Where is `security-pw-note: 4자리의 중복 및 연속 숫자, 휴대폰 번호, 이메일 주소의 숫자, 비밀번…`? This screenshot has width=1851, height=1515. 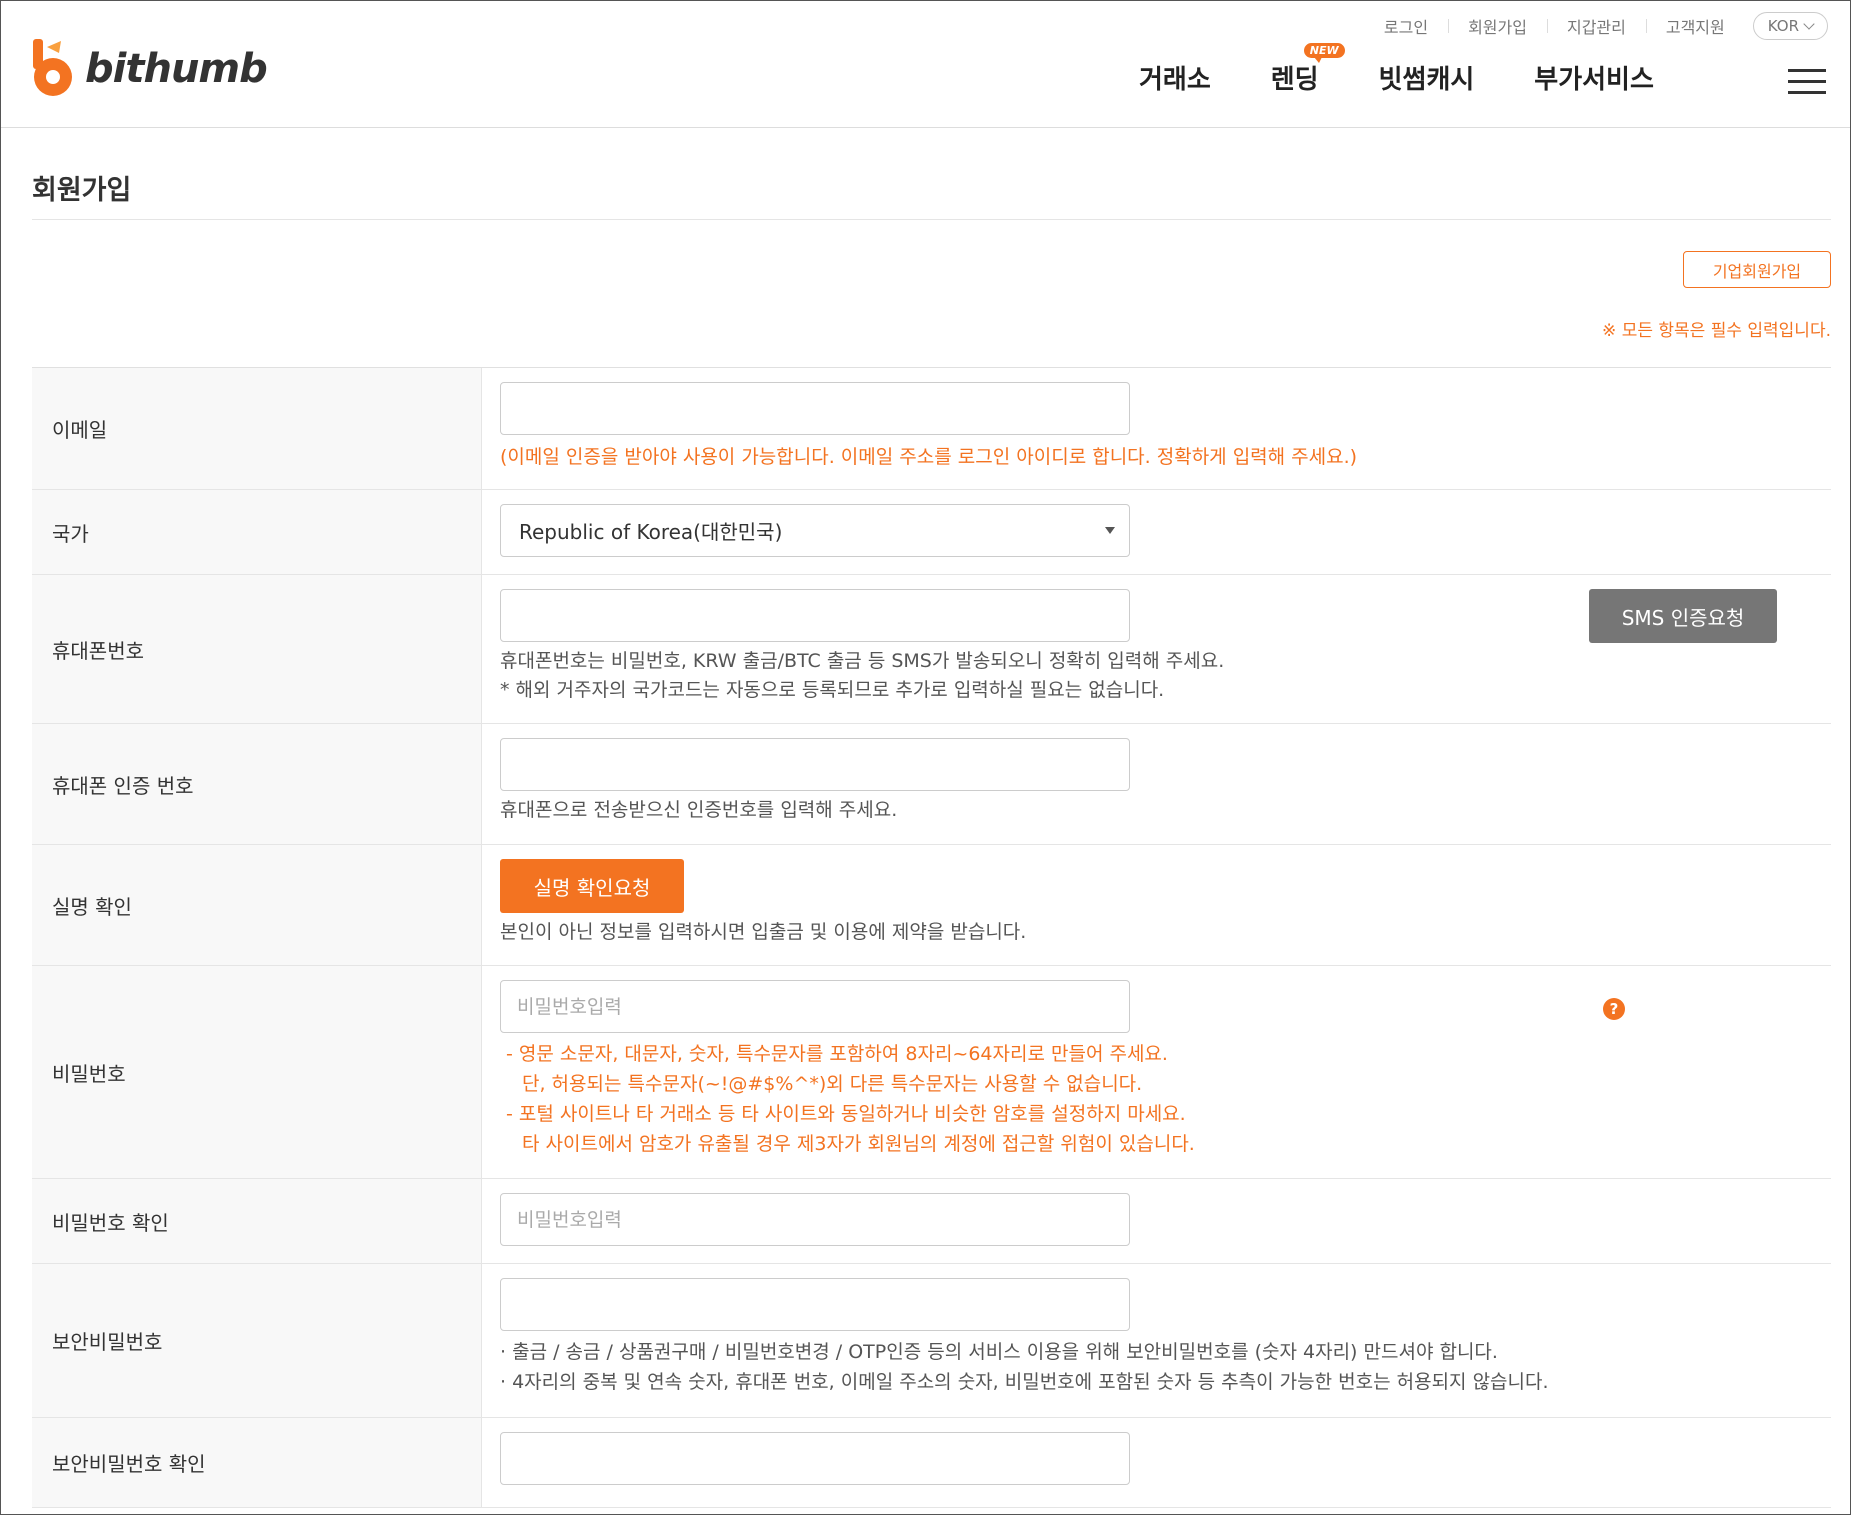 security-pw-note: 4자리의 중복 및 연속 숫자, 휴대폰 번호, 이메일 주소의 숫자, 비밀번… is located at coordinates (1165, 1382).